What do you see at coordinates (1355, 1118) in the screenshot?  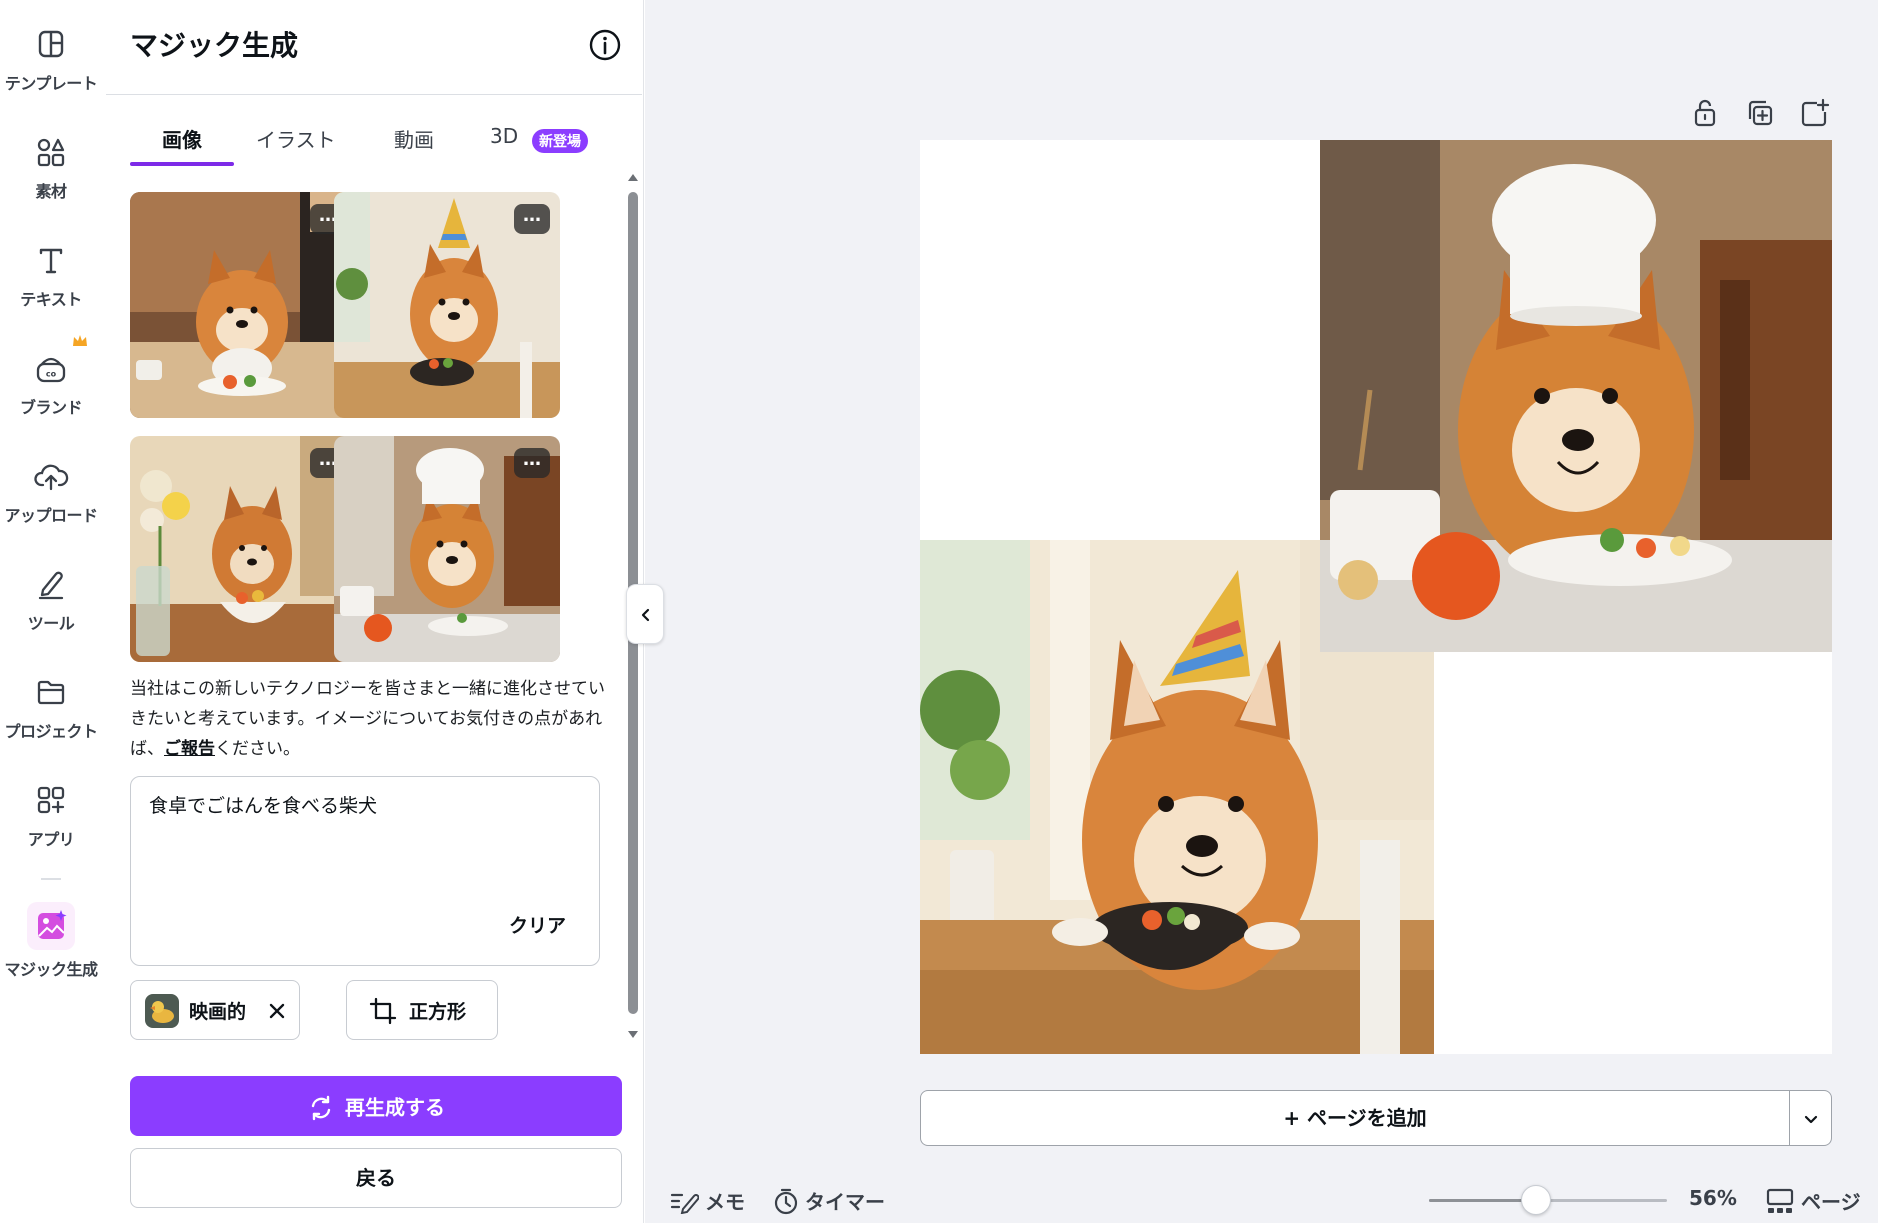 I see `add-page-button: + ページを追加` at bounding box center [1355, 1118].